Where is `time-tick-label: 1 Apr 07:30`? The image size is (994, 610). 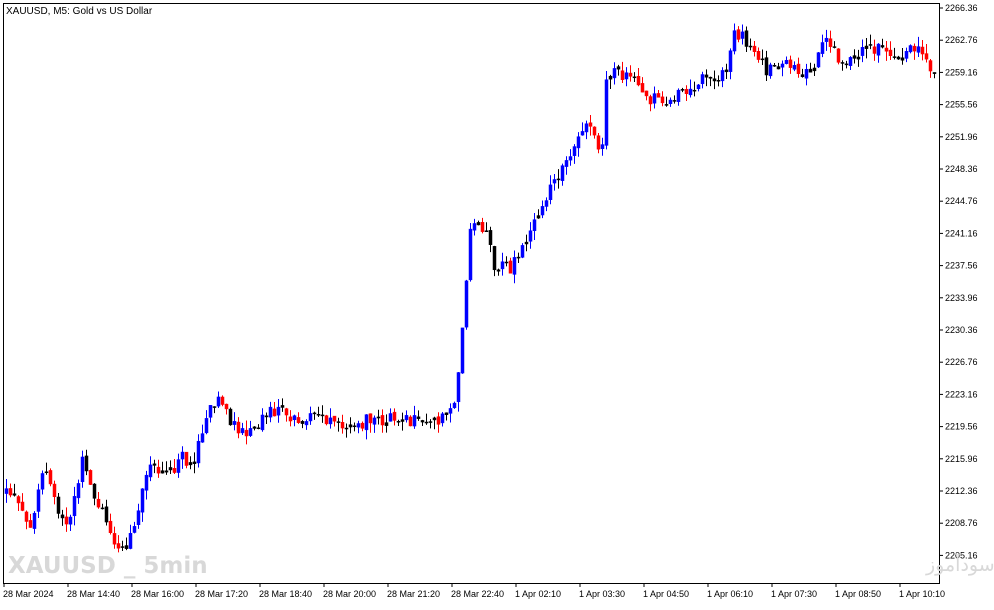
time-tick-label: 1 Apr 07:30 is located at coordinates (794, 594).